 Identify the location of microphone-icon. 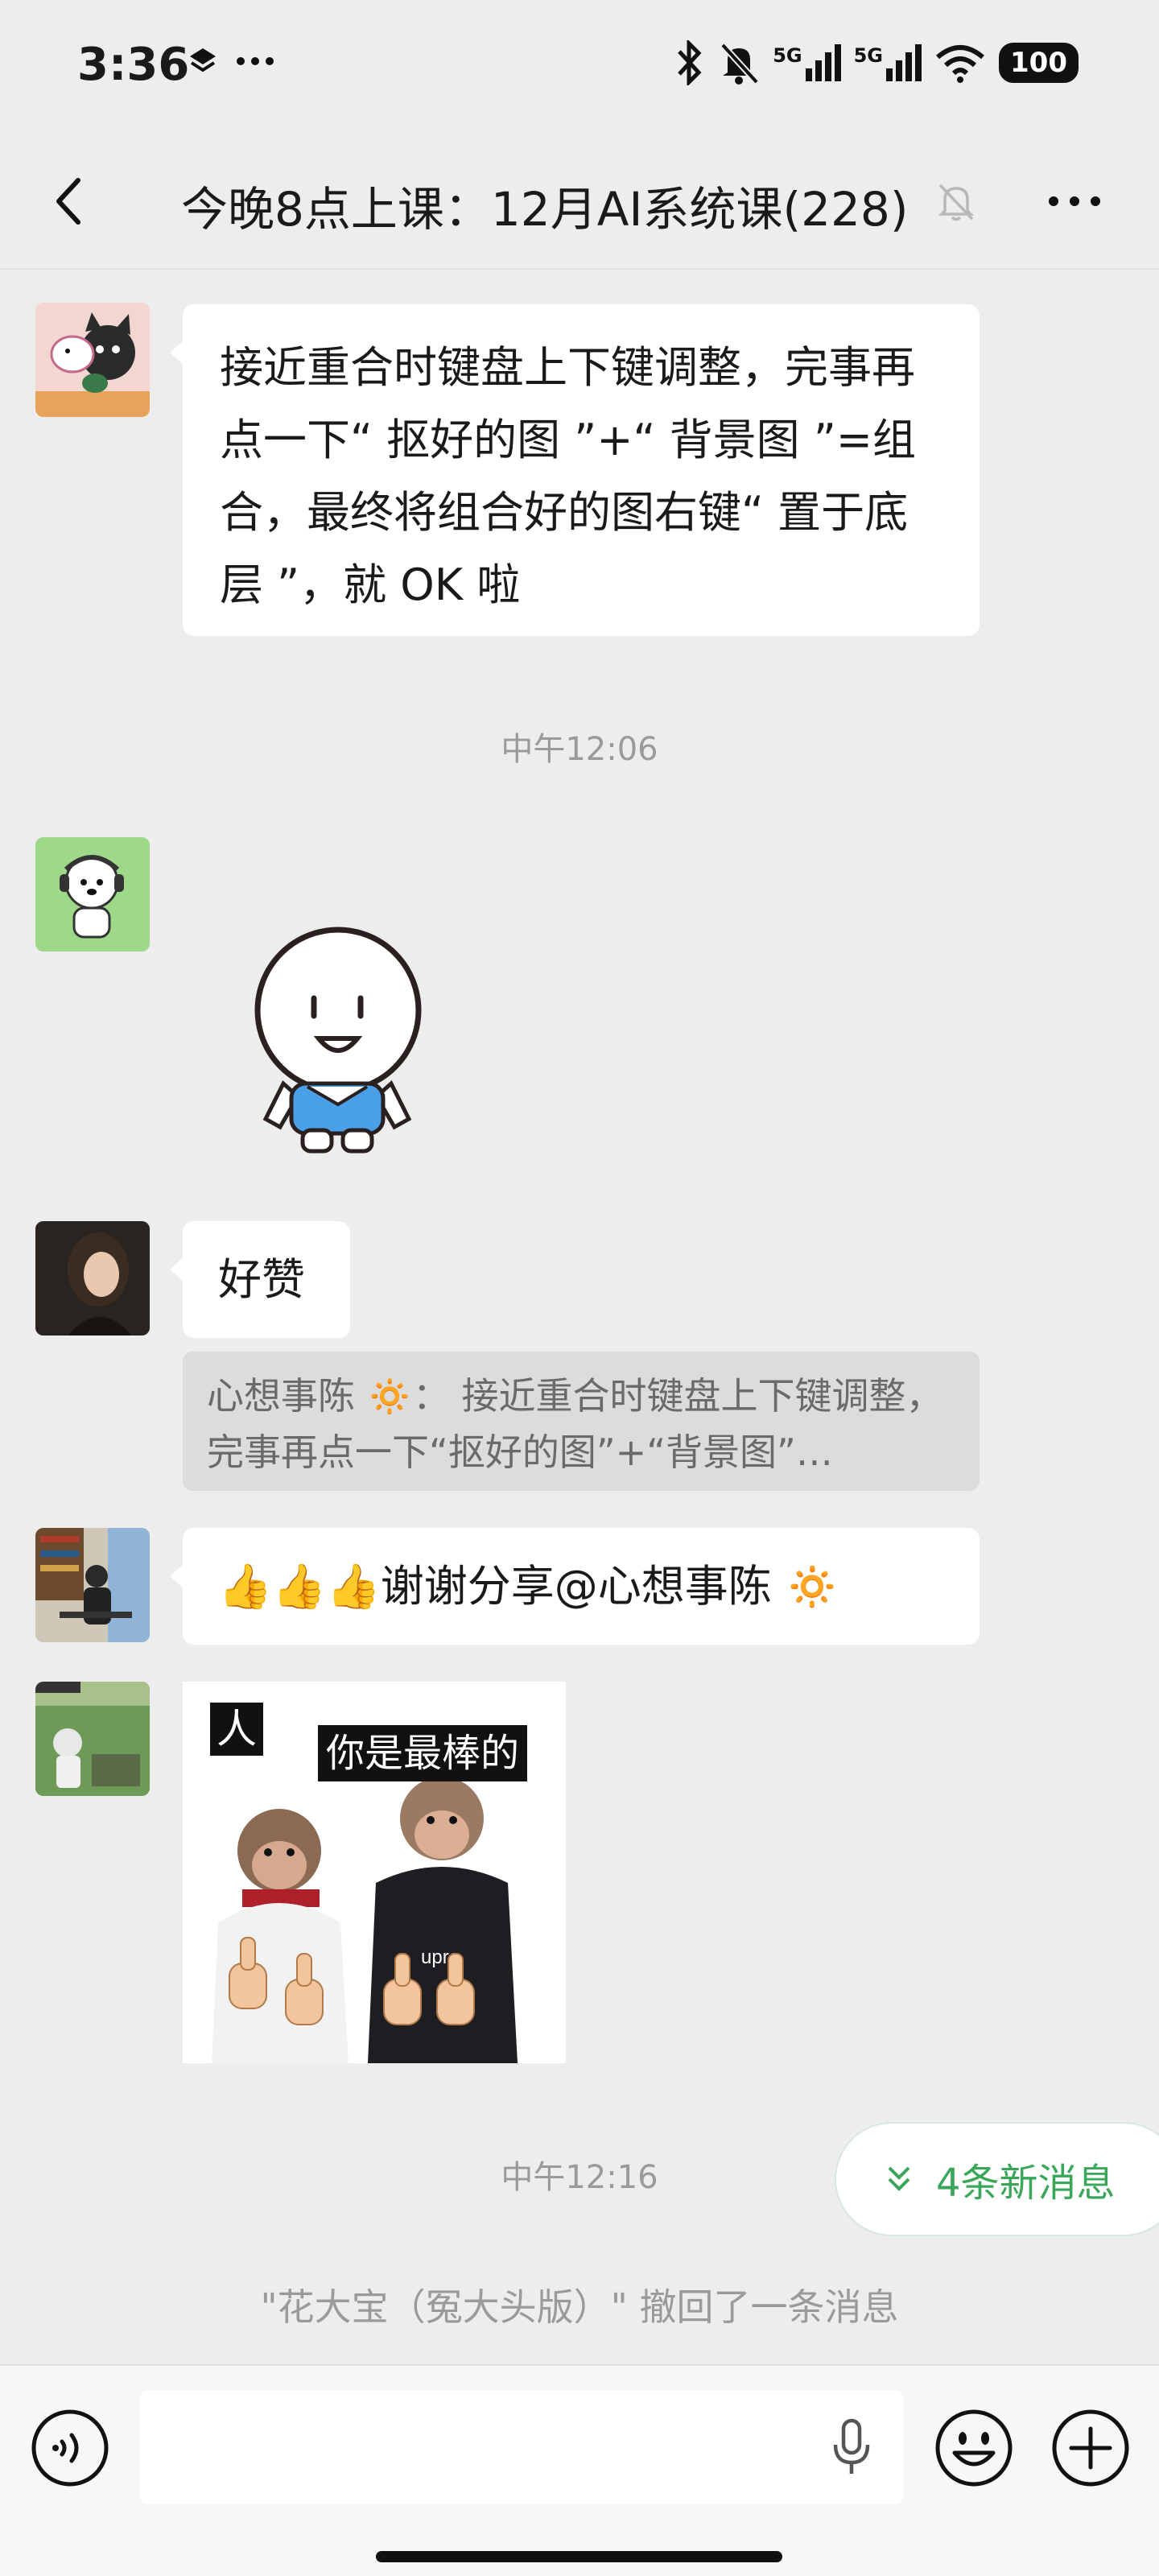
(851, 2447).